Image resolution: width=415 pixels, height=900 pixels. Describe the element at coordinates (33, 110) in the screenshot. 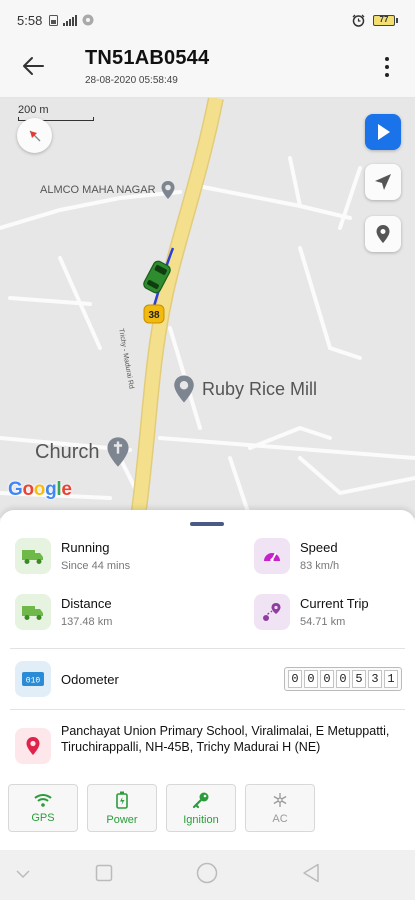

I see `map-scale-label: 200 m` at that location.